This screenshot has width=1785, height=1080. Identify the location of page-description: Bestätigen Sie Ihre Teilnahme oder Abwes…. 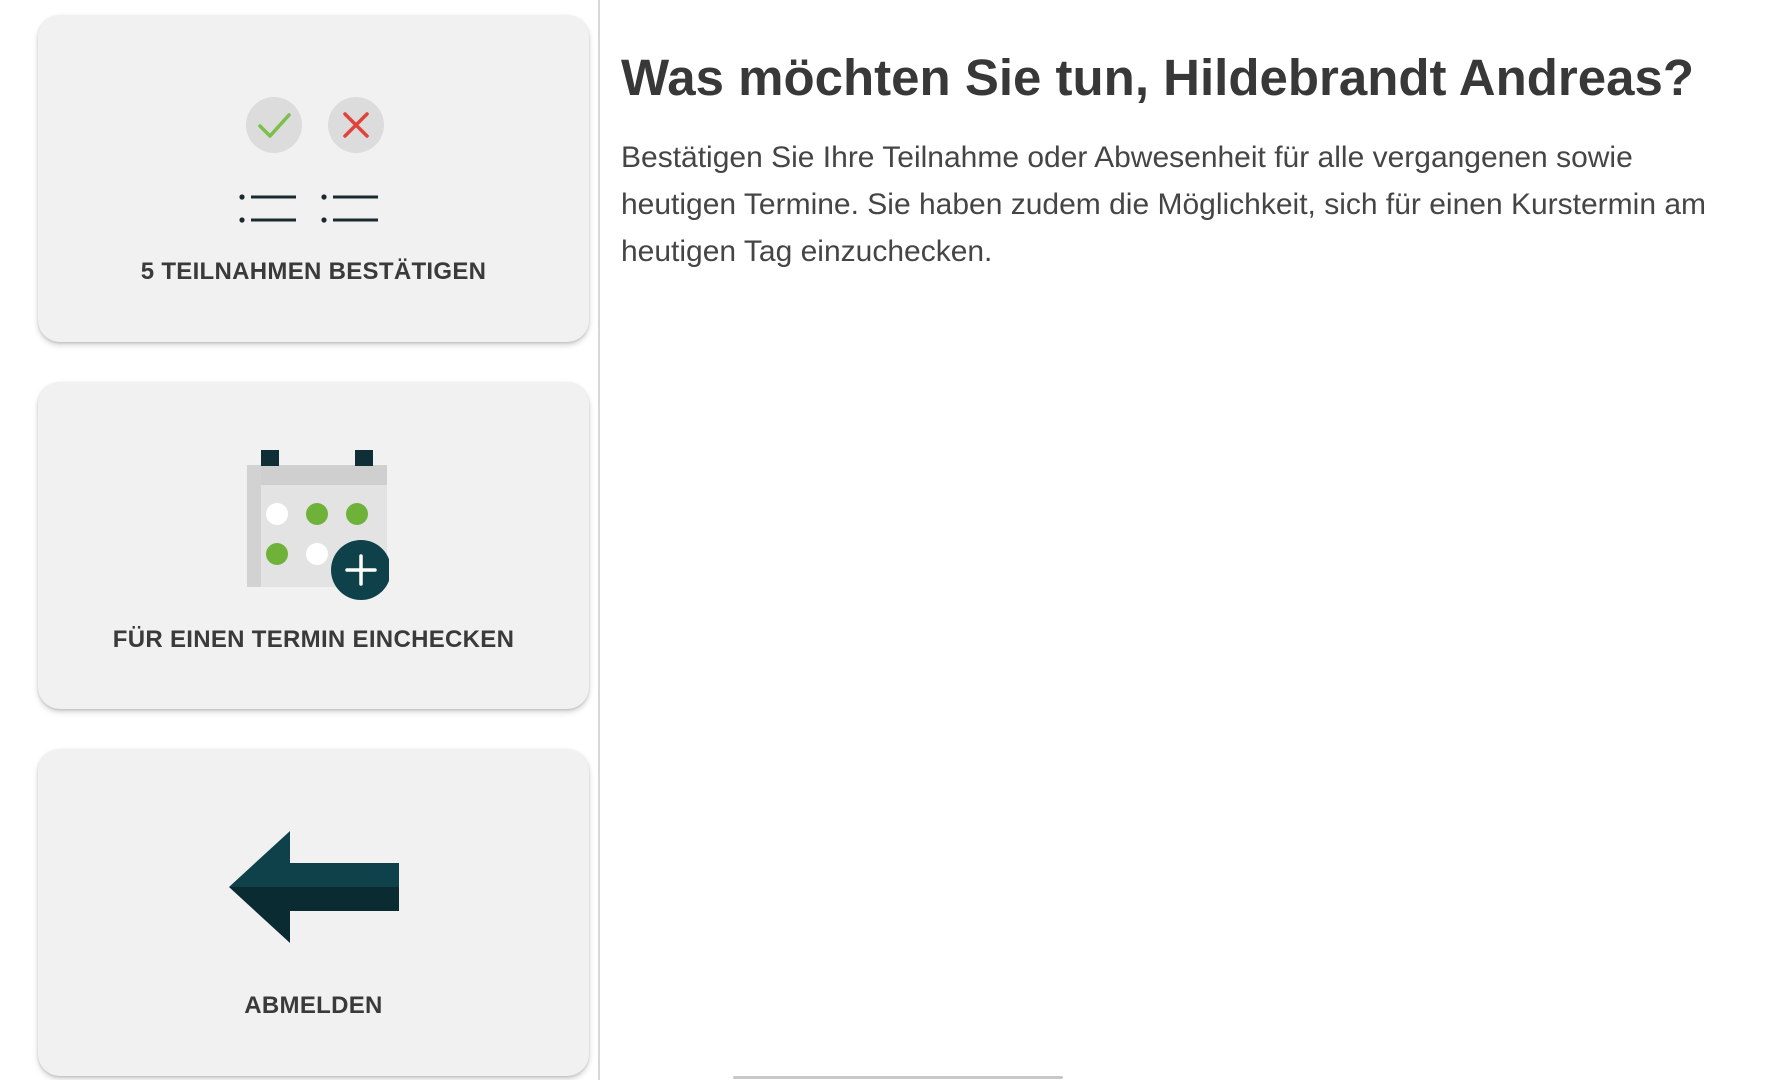
(1164, 204).